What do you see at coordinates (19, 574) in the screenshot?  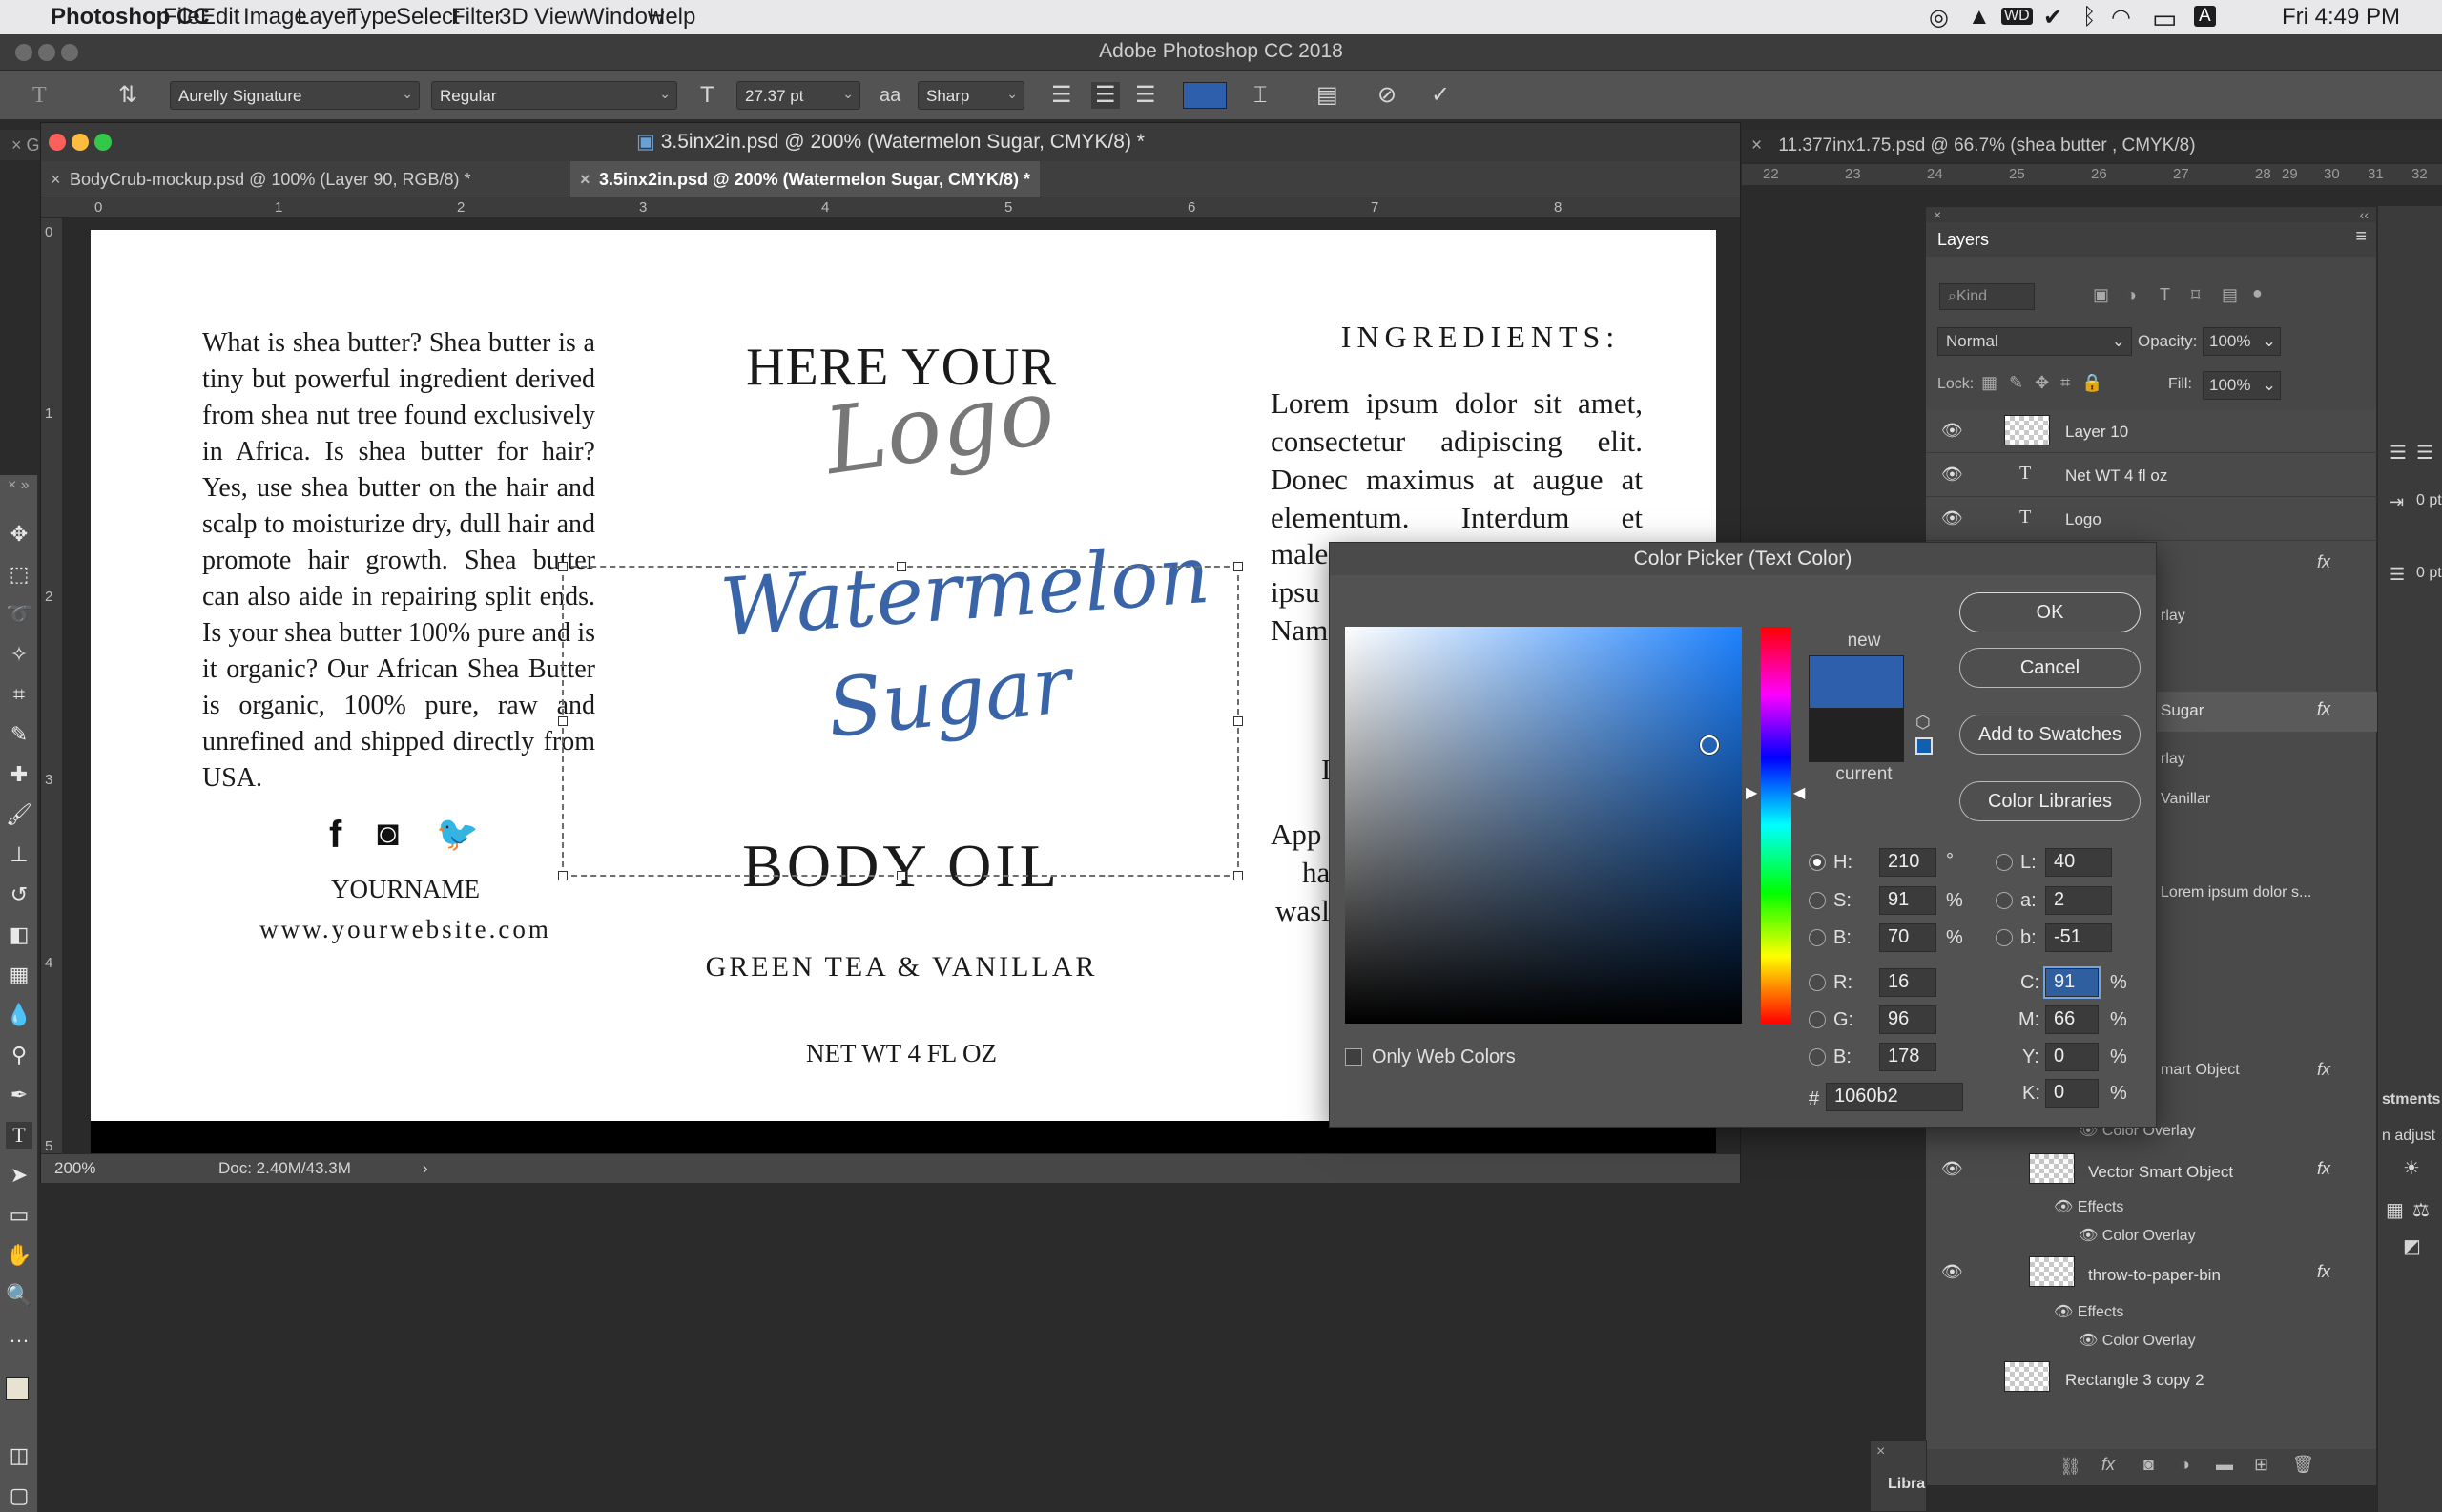 I see `marquee-tool-icon: ⬚` at bounding box center [19, 574].